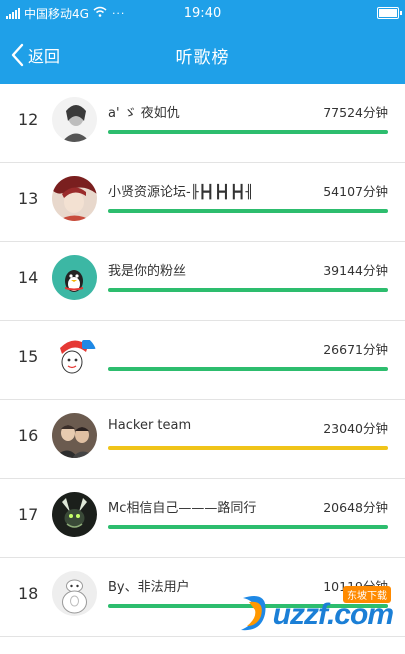 The height and width of the screenshot is (654, 405). What do you see at coordinates (202, 518) in the screenshot?
I see `list-item: 17 Mc相信自己———路同行 20648分钟` at bounding box center [202, 518].